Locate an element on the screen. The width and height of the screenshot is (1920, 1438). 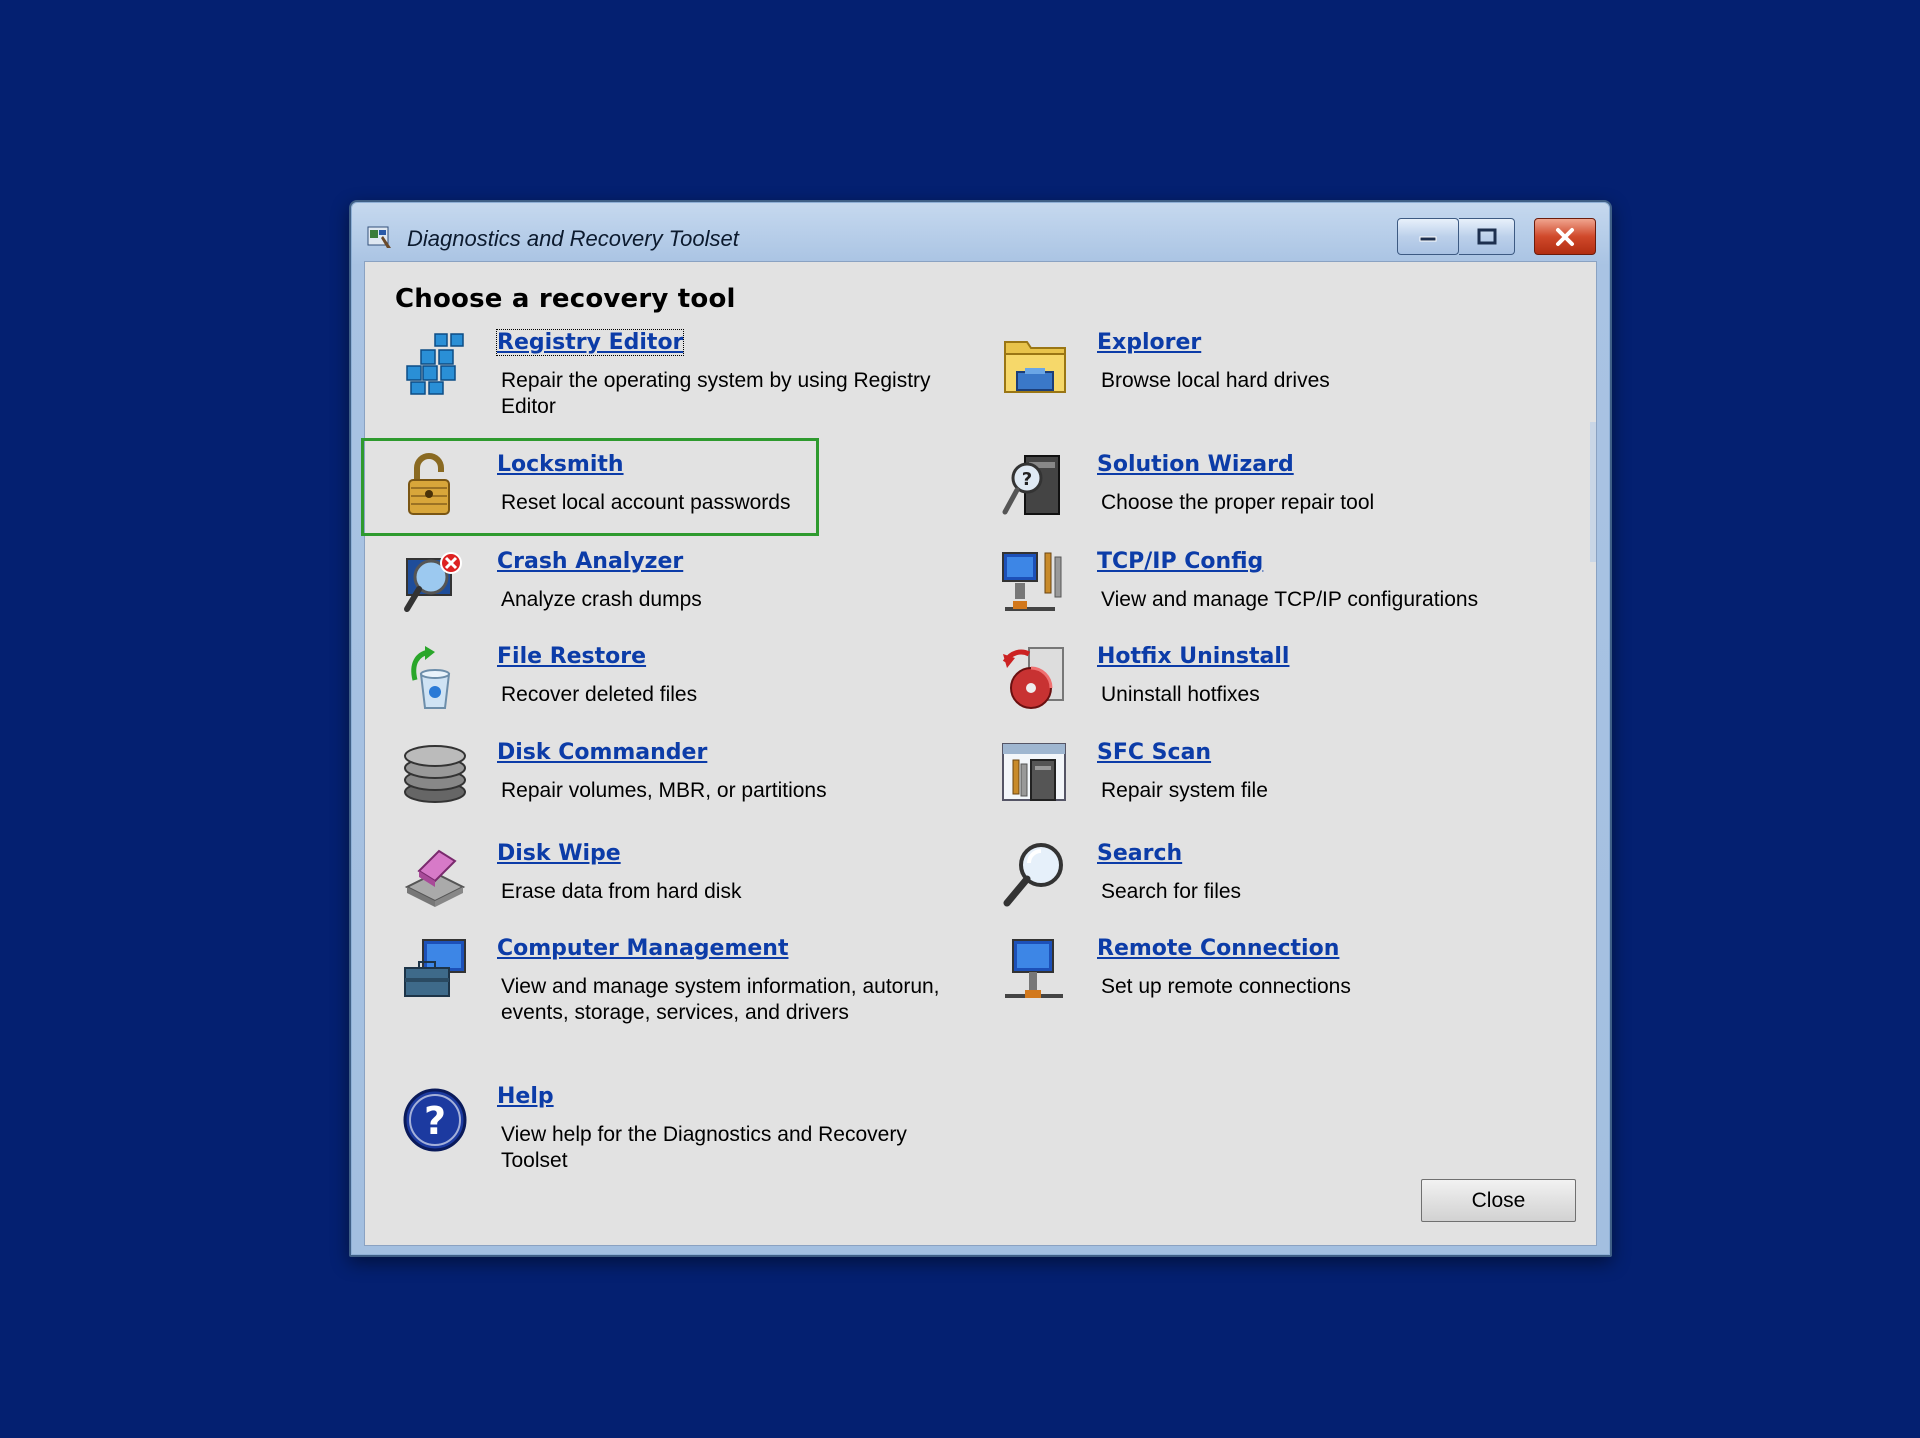
maximize-button is located at coordinates (1487, 236).